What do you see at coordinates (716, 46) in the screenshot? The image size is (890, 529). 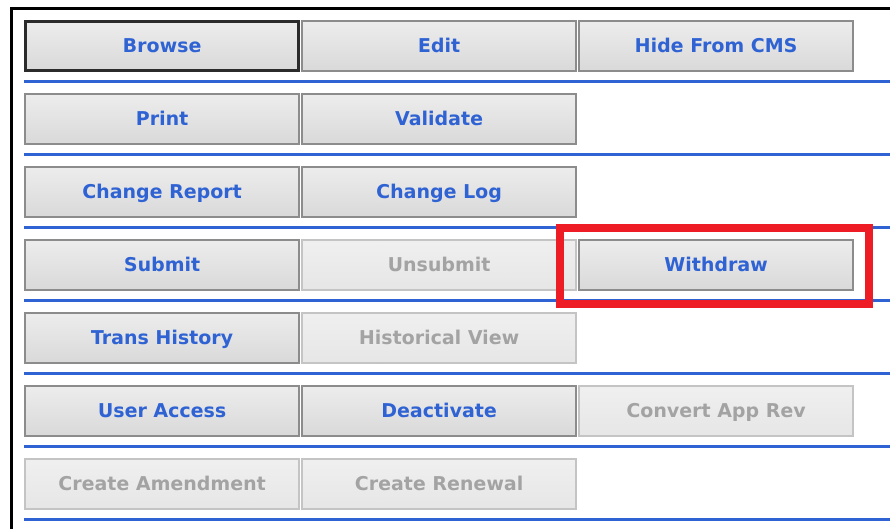 I see `action-button: Hide From CMS` at bounding box center [716, 46].